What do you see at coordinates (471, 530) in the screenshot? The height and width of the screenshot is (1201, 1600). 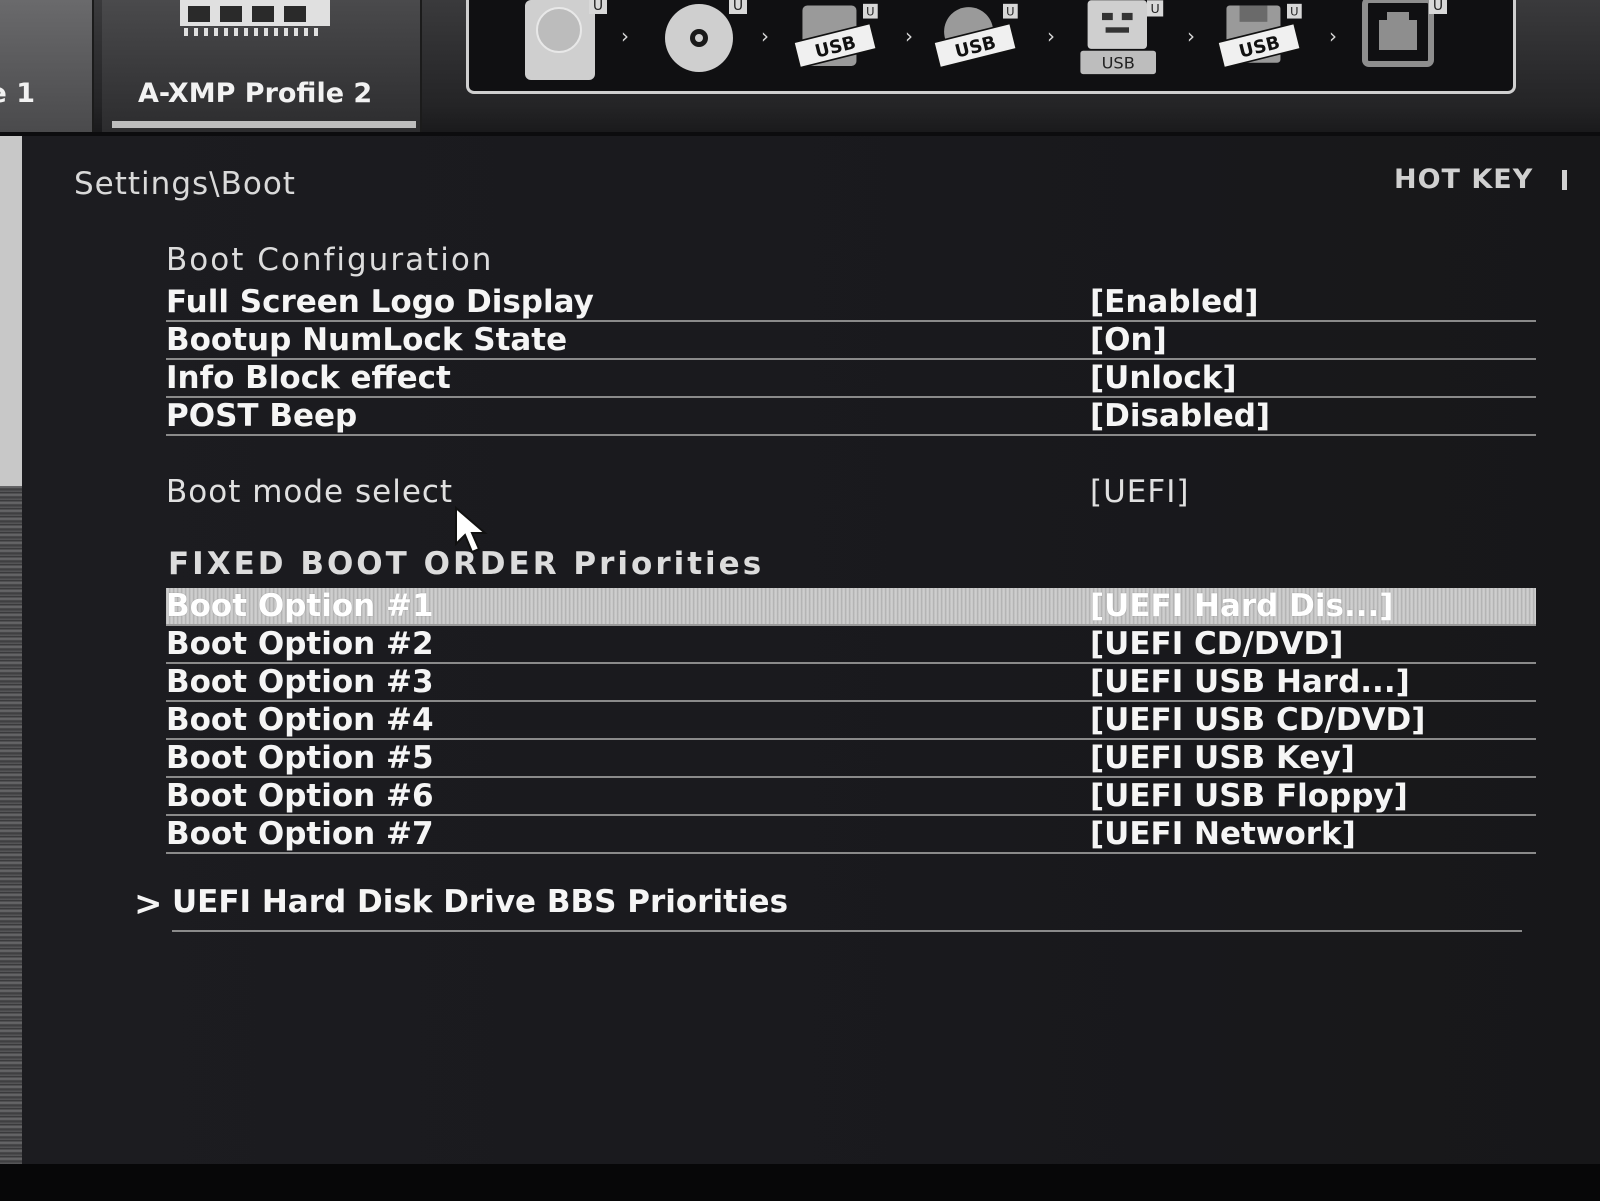 I see `mouse-pointer-icon` at bounding box center [471, 530].